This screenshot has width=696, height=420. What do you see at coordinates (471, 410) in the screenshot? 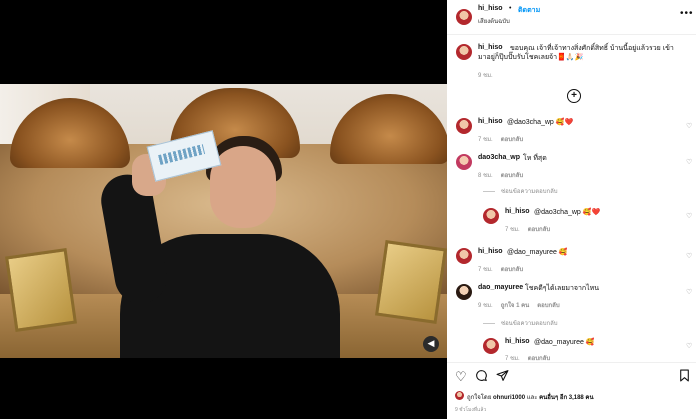
I see `post-timestamp: 9 ชั่วโมงที่แล้ว` at bounding box center [471, 410].